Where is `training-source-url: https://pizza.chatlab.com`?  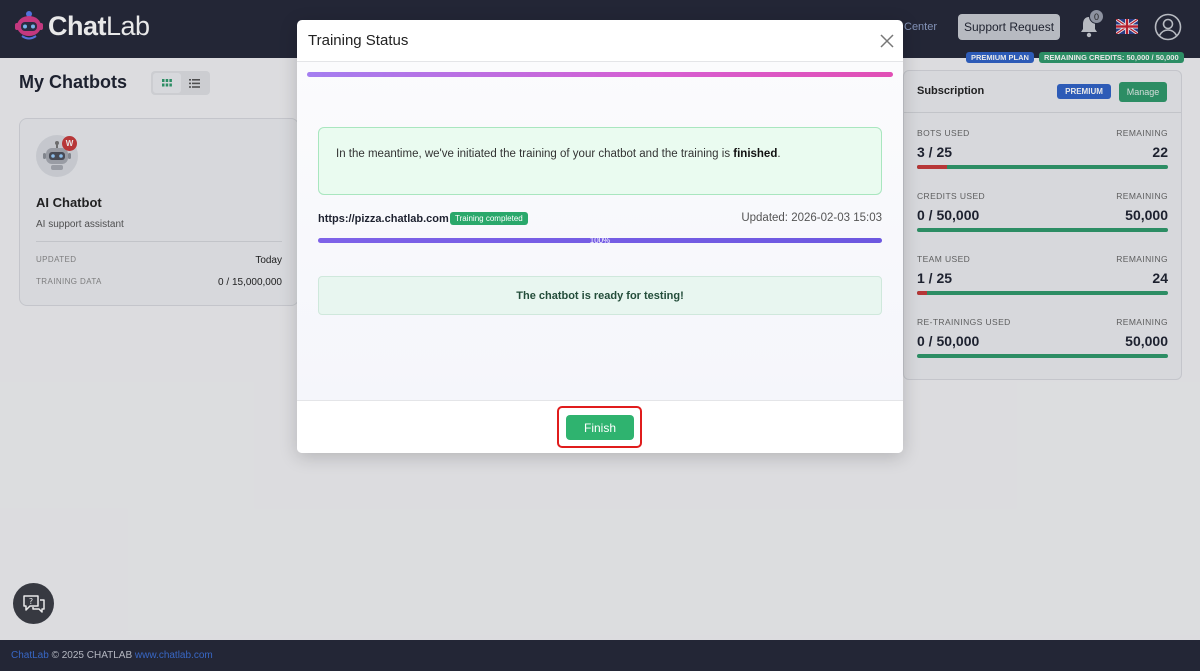
training-source-url: https://pizza.chatlab.com is located at coordinates (383, 219).